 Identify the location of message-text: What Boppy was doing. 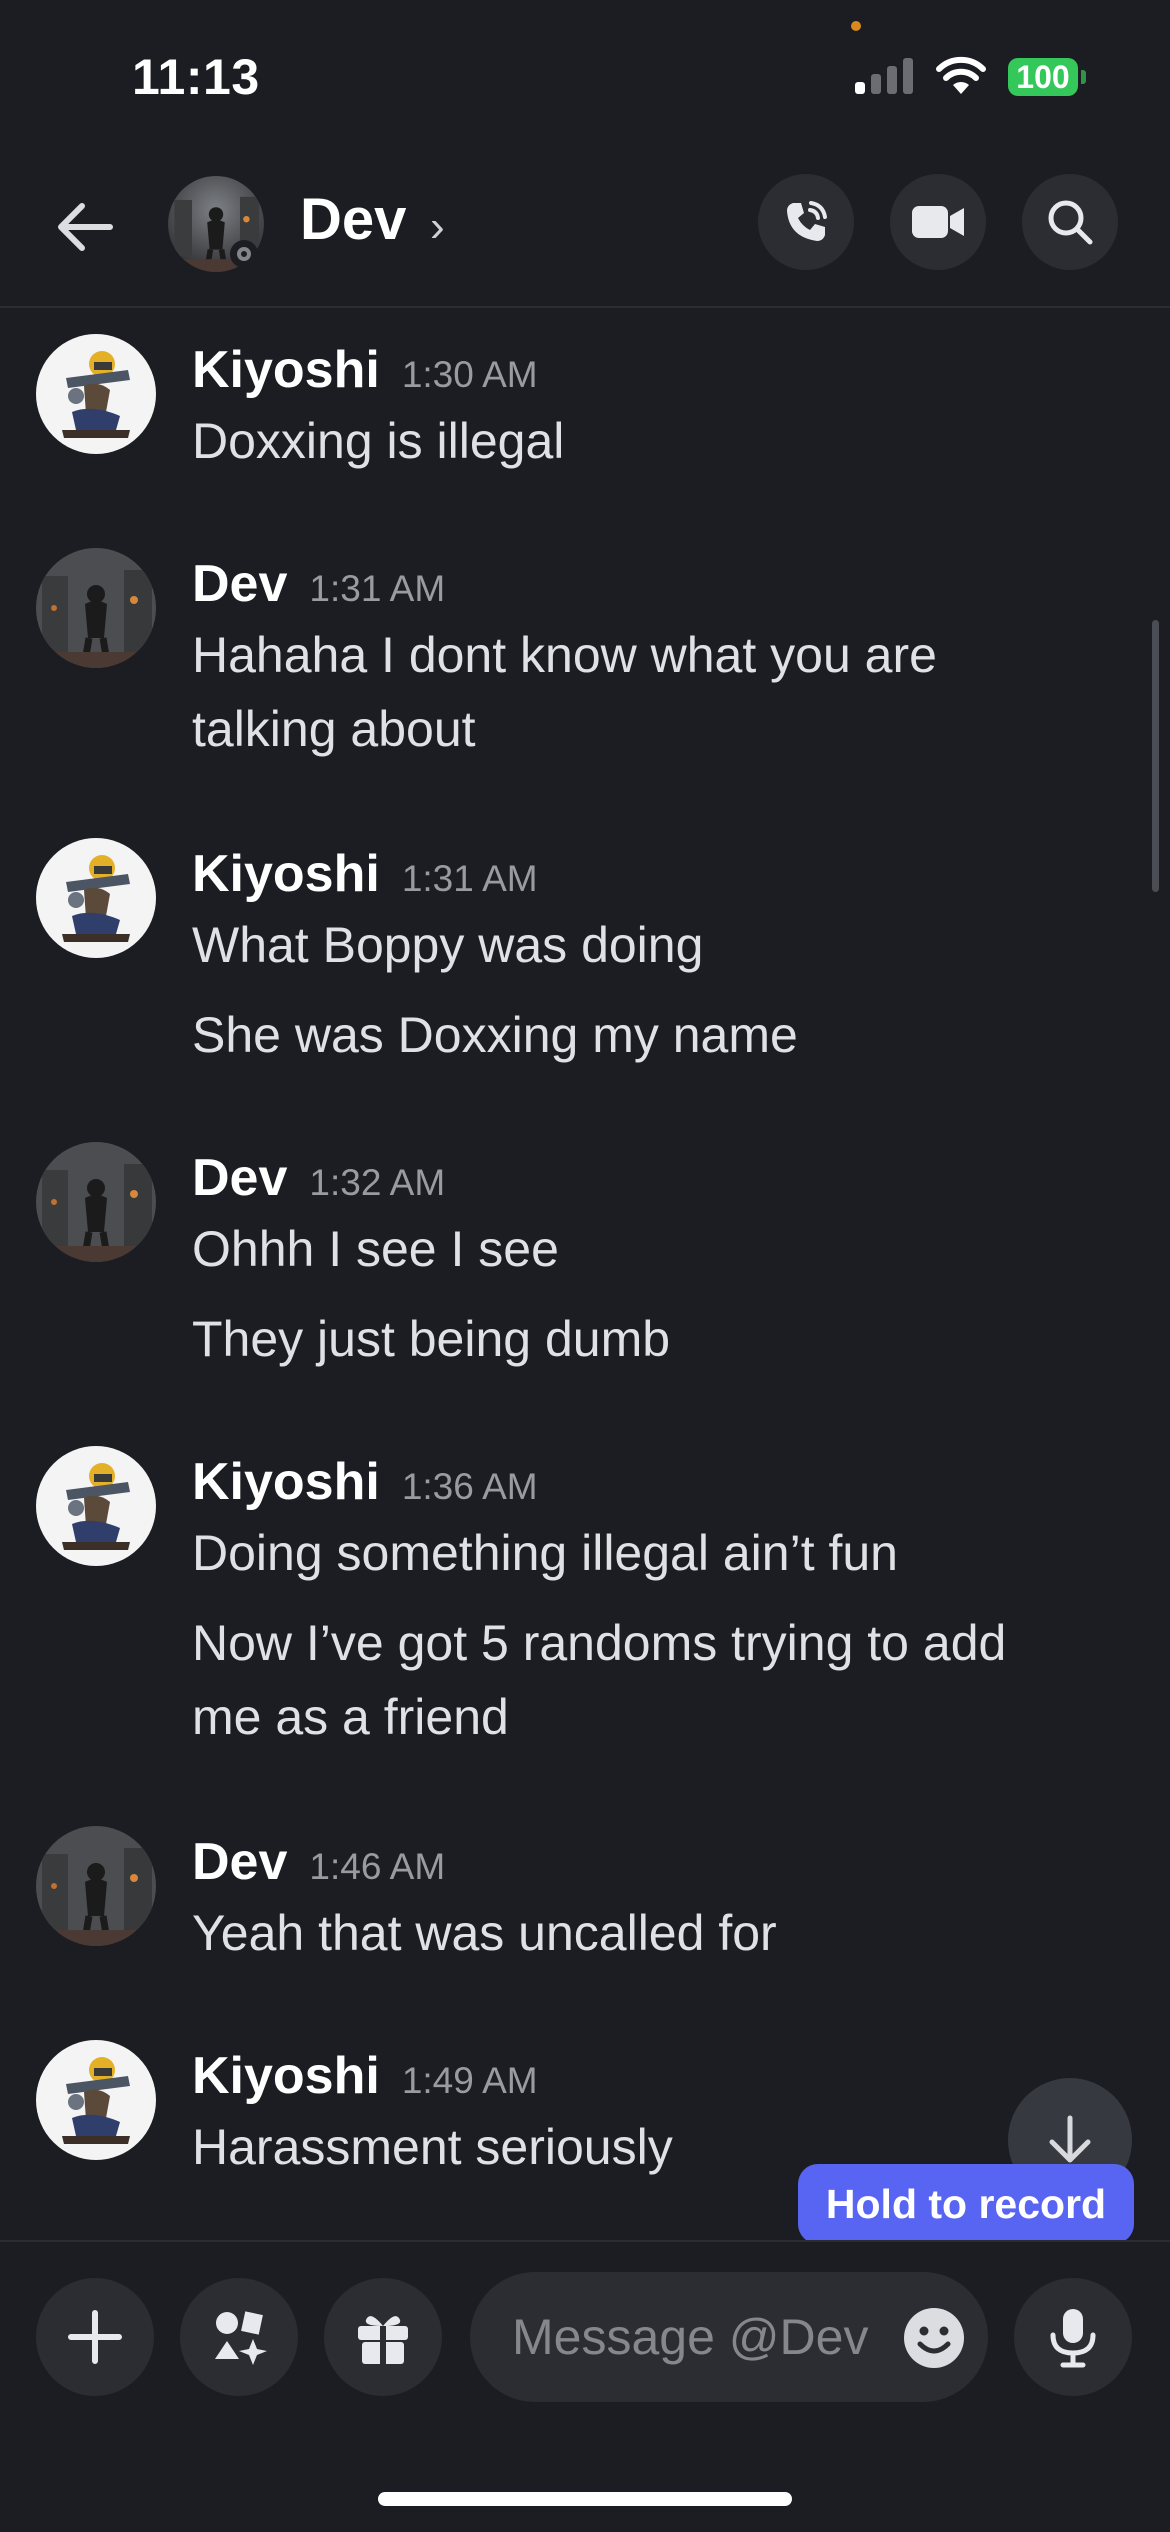
(652, 945).